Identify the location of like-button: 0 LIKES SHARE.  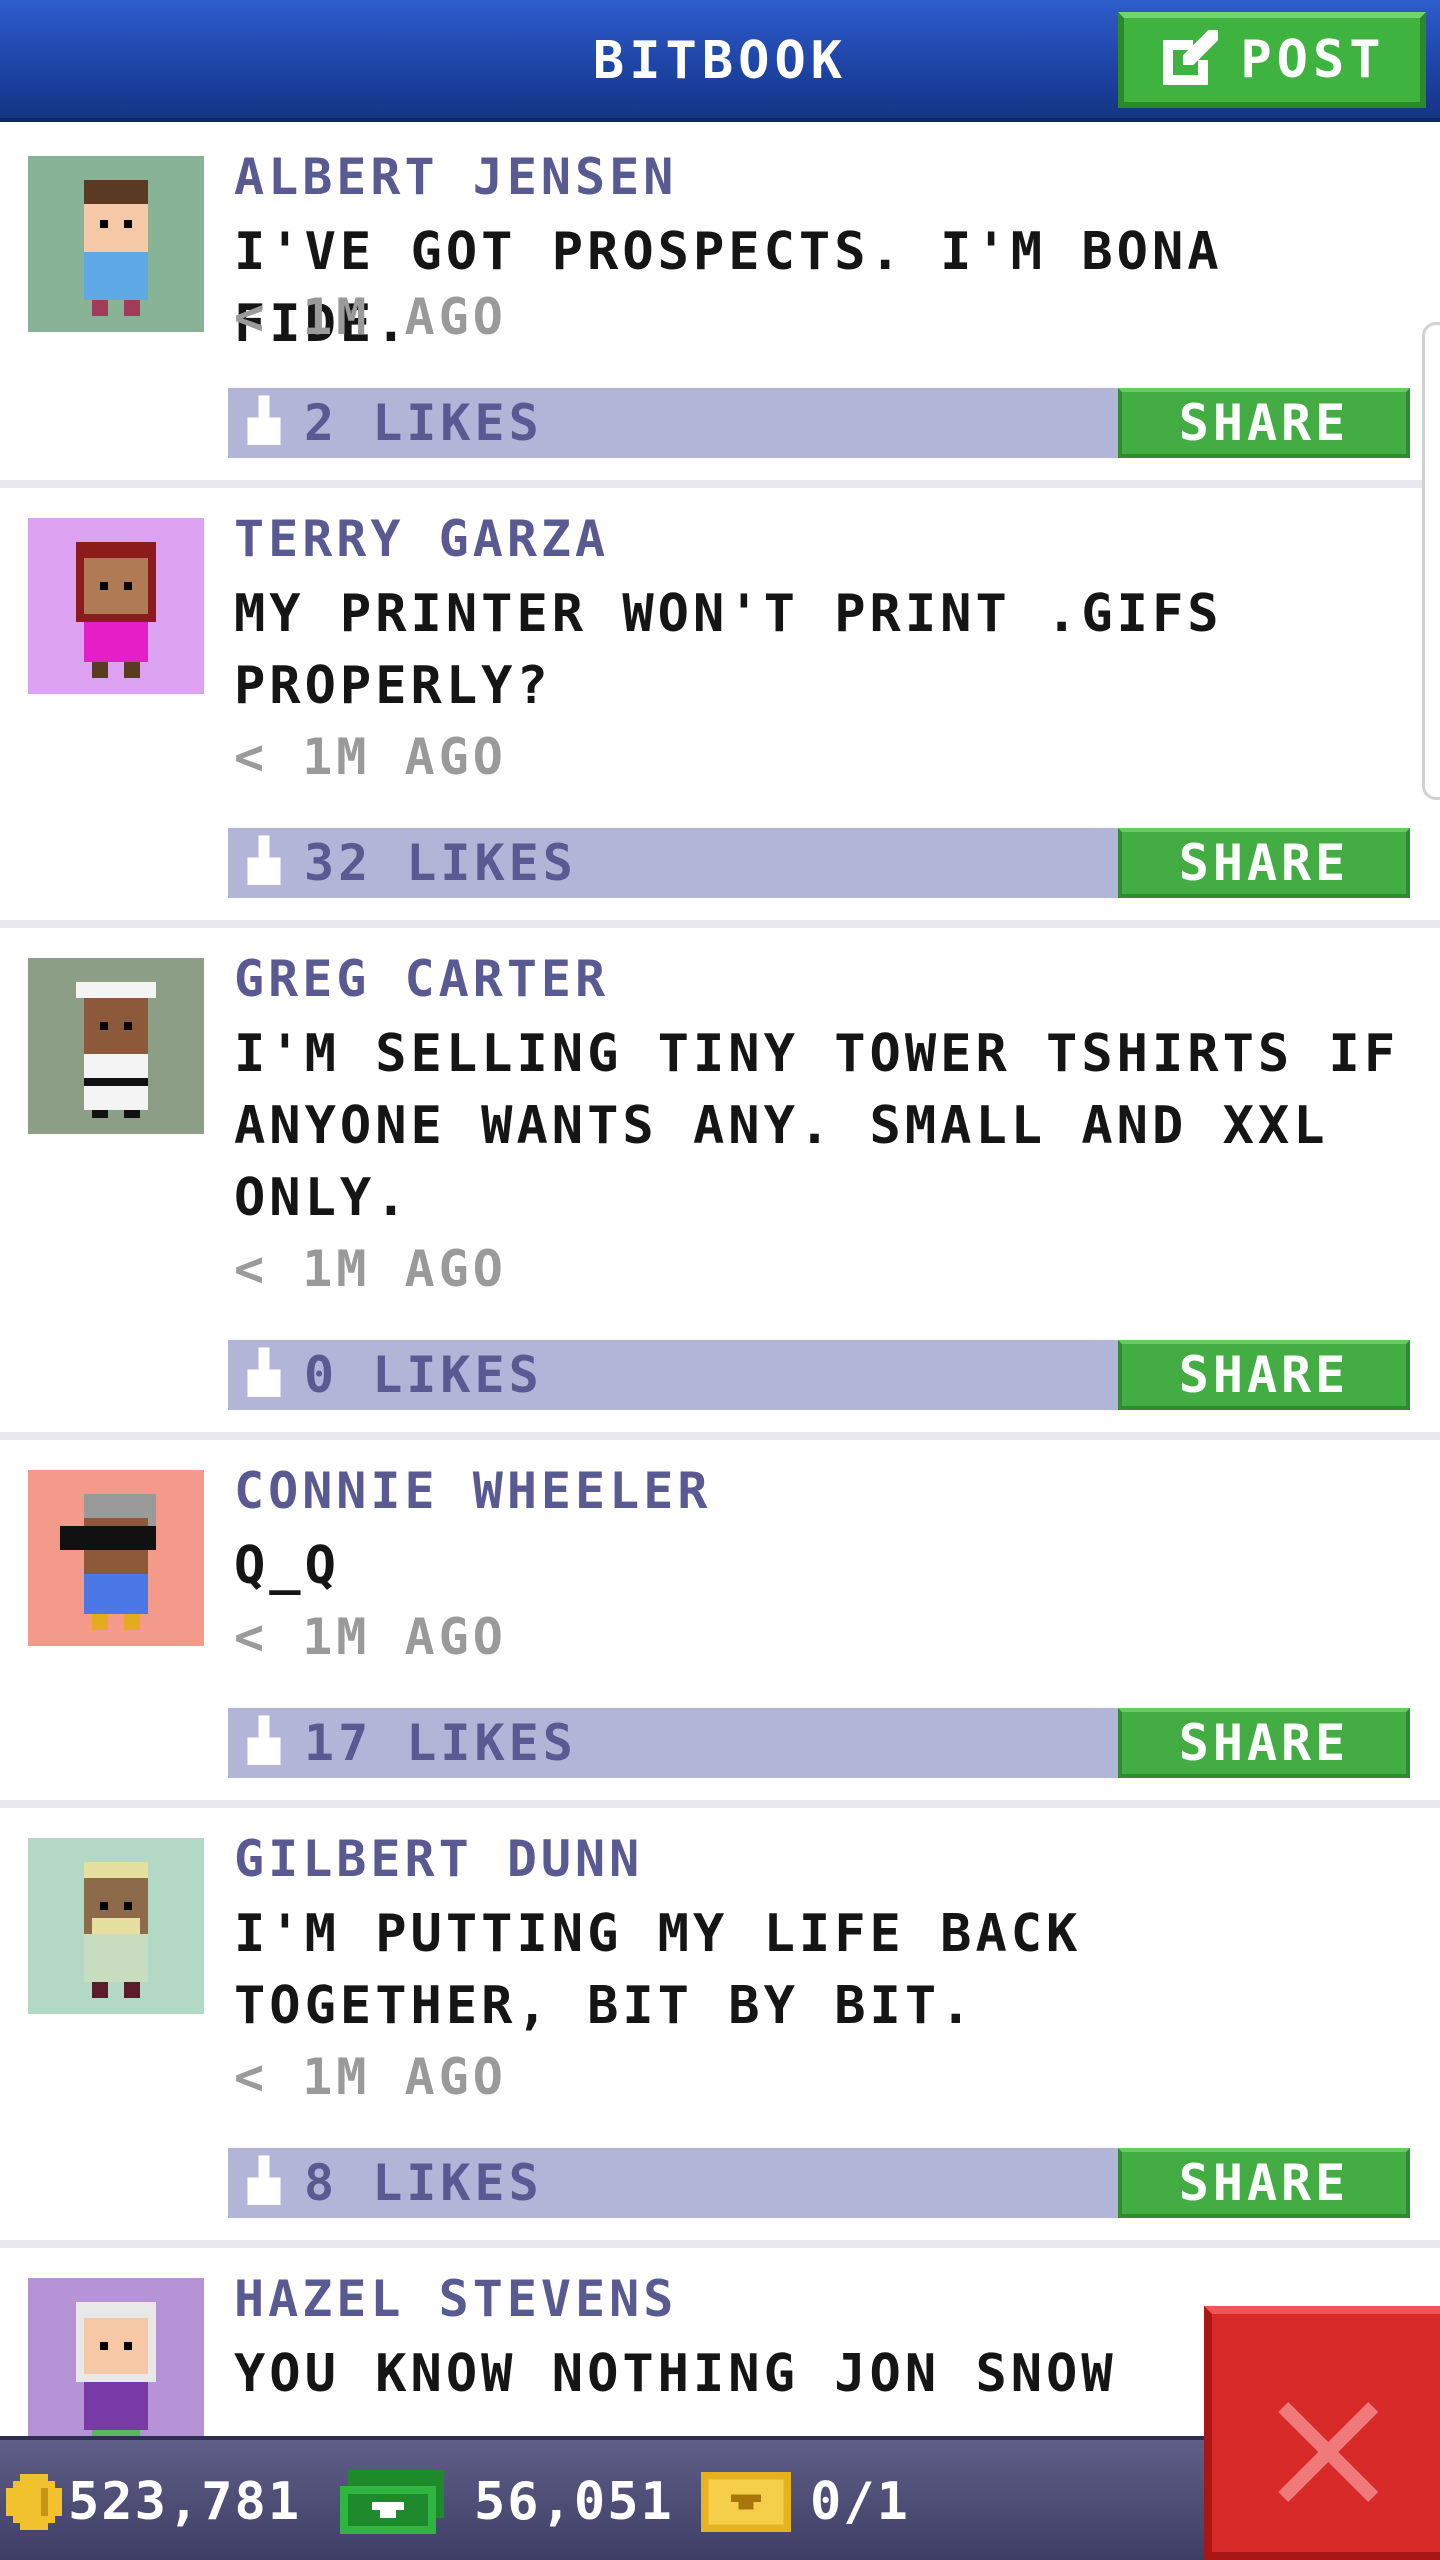
(819, 1375).